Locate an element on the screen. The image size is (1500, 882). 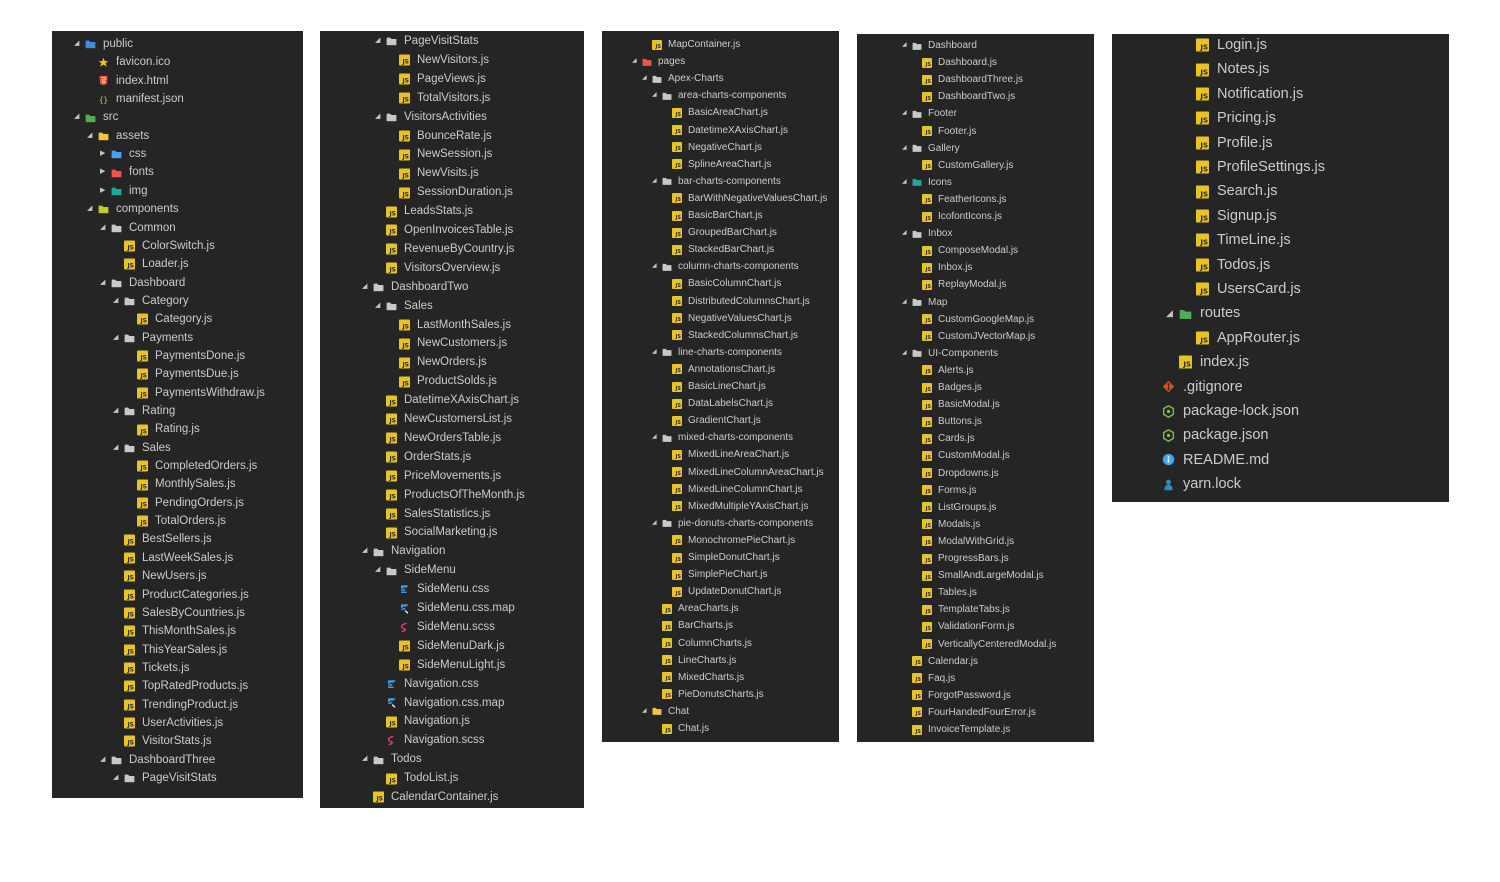
file-item-mixedcharts-js: JS MixedCharts.js is located at coordinates (720, 677).